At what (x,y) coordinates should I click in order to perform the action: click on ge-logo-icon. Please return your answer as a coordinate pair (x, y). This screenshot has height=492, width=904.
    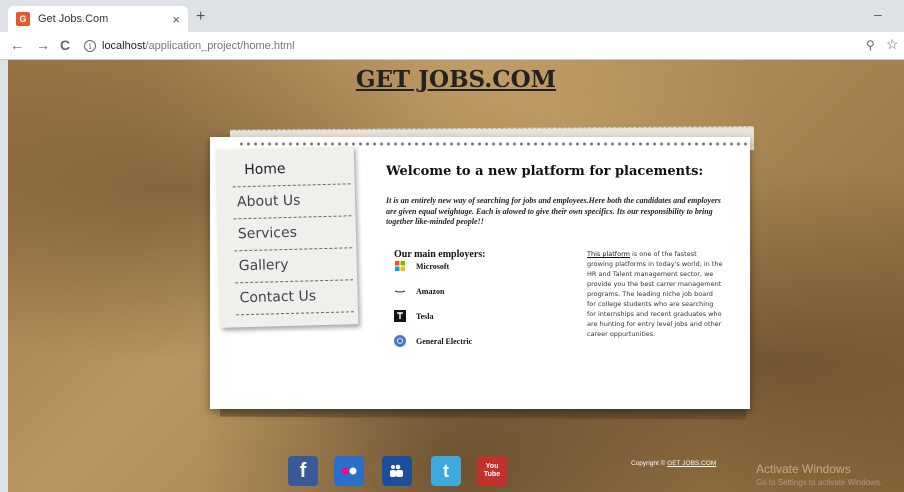
    Looking at the image, I should click on (400, 341).